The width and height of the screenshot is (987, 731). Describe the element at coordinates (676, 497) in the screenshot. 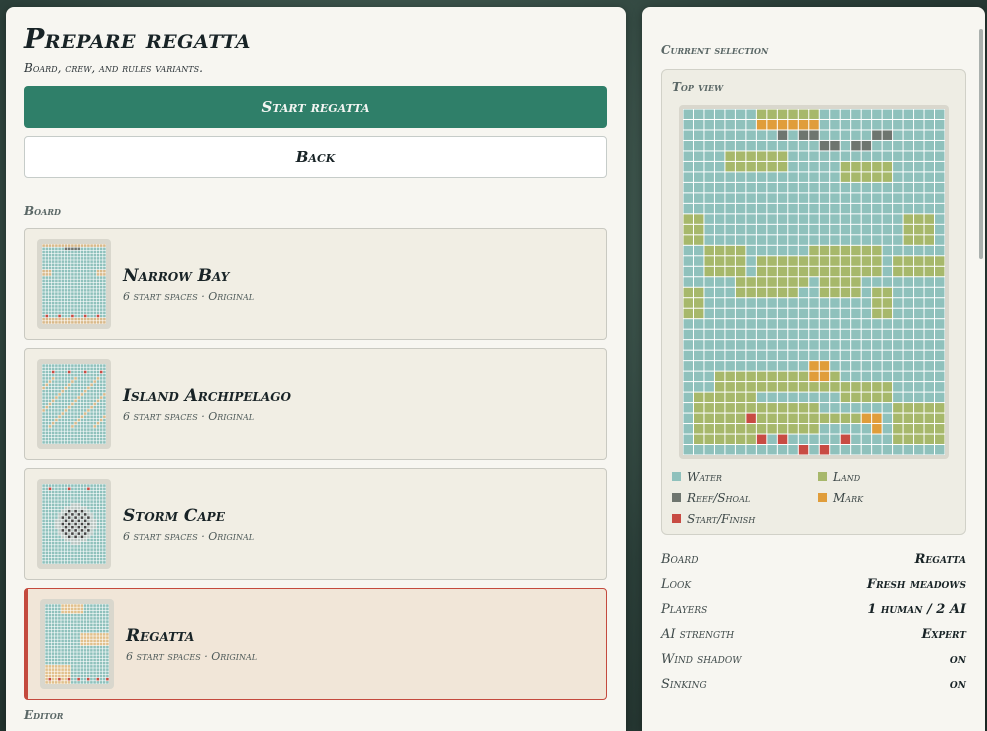

I see `reef-swatch` at that location.